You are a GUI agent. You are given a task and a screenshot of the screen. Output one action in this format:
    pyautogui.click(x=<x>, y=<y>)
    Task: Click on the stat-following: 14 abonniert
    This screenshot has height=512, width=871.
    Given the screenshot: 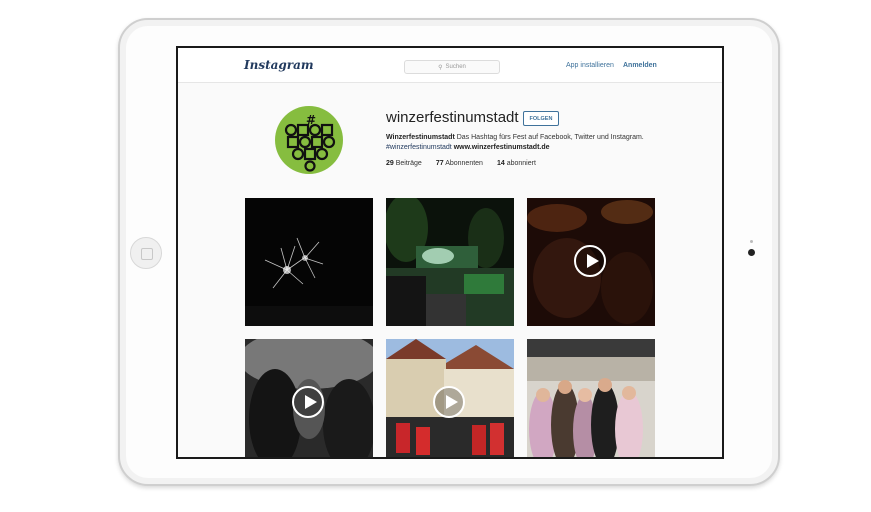 What is the action you would take?
    pyautogui.click(x=516, y=163)
    